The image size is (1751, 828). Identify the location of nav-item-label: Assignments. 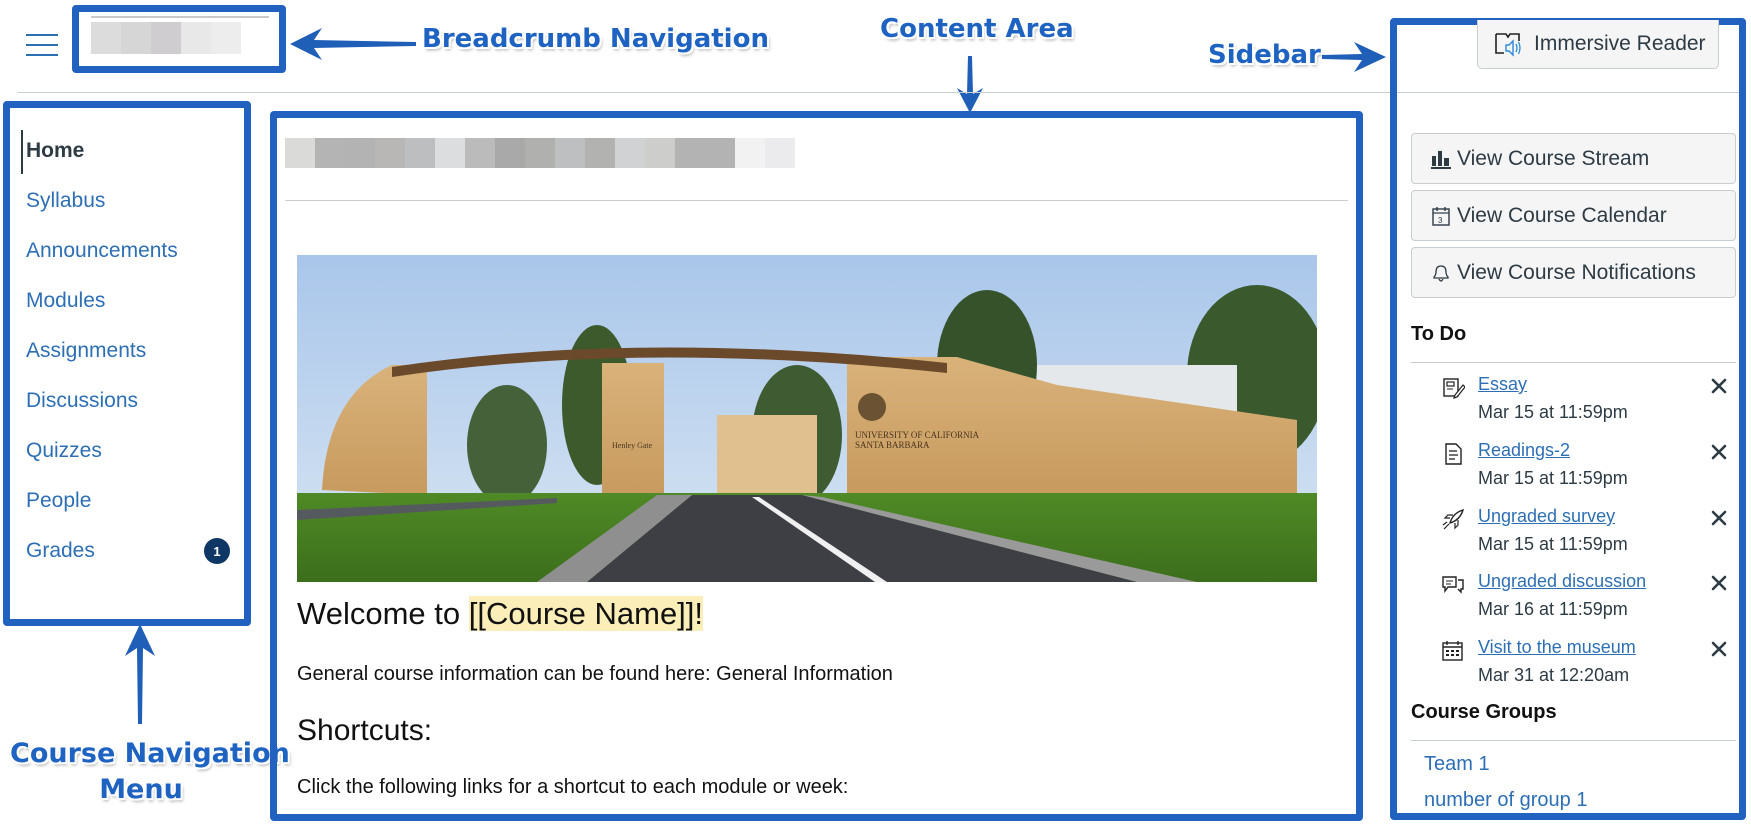
(86, 350).